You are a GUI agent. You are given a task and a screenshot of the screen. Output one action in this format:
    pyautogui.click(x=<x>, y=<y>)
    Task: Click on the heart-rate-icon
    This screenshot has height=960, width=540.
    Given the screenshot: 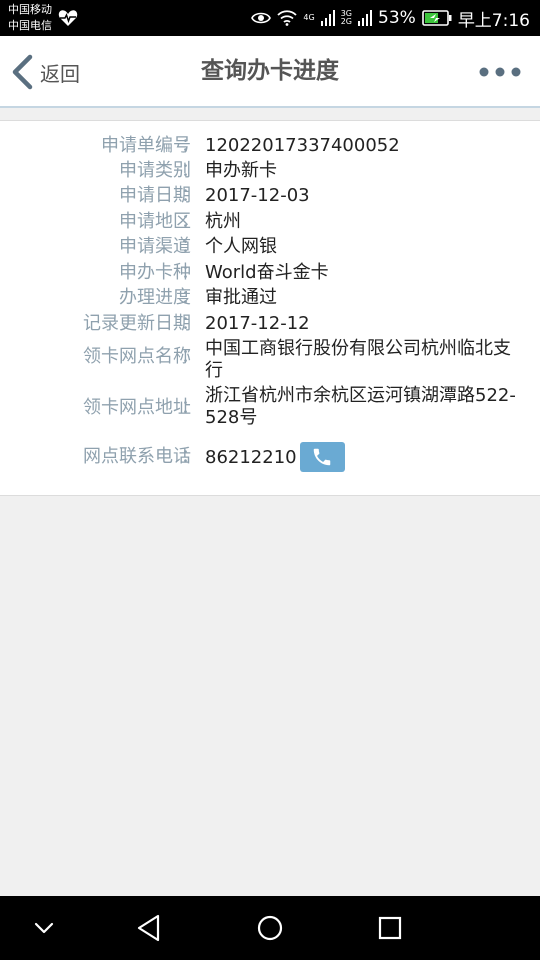 What is the action you would take?
    pyautogui.click(x=68, y=18)
    